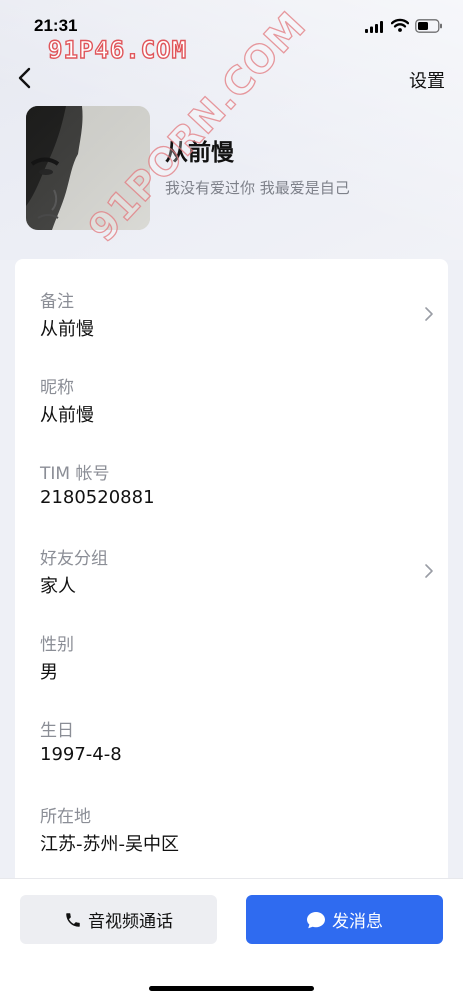 The image size is (463, 1001). Describe the element at coordinates (374, 27) in the screenshot. I see `cellular-signal-icon` at that location.